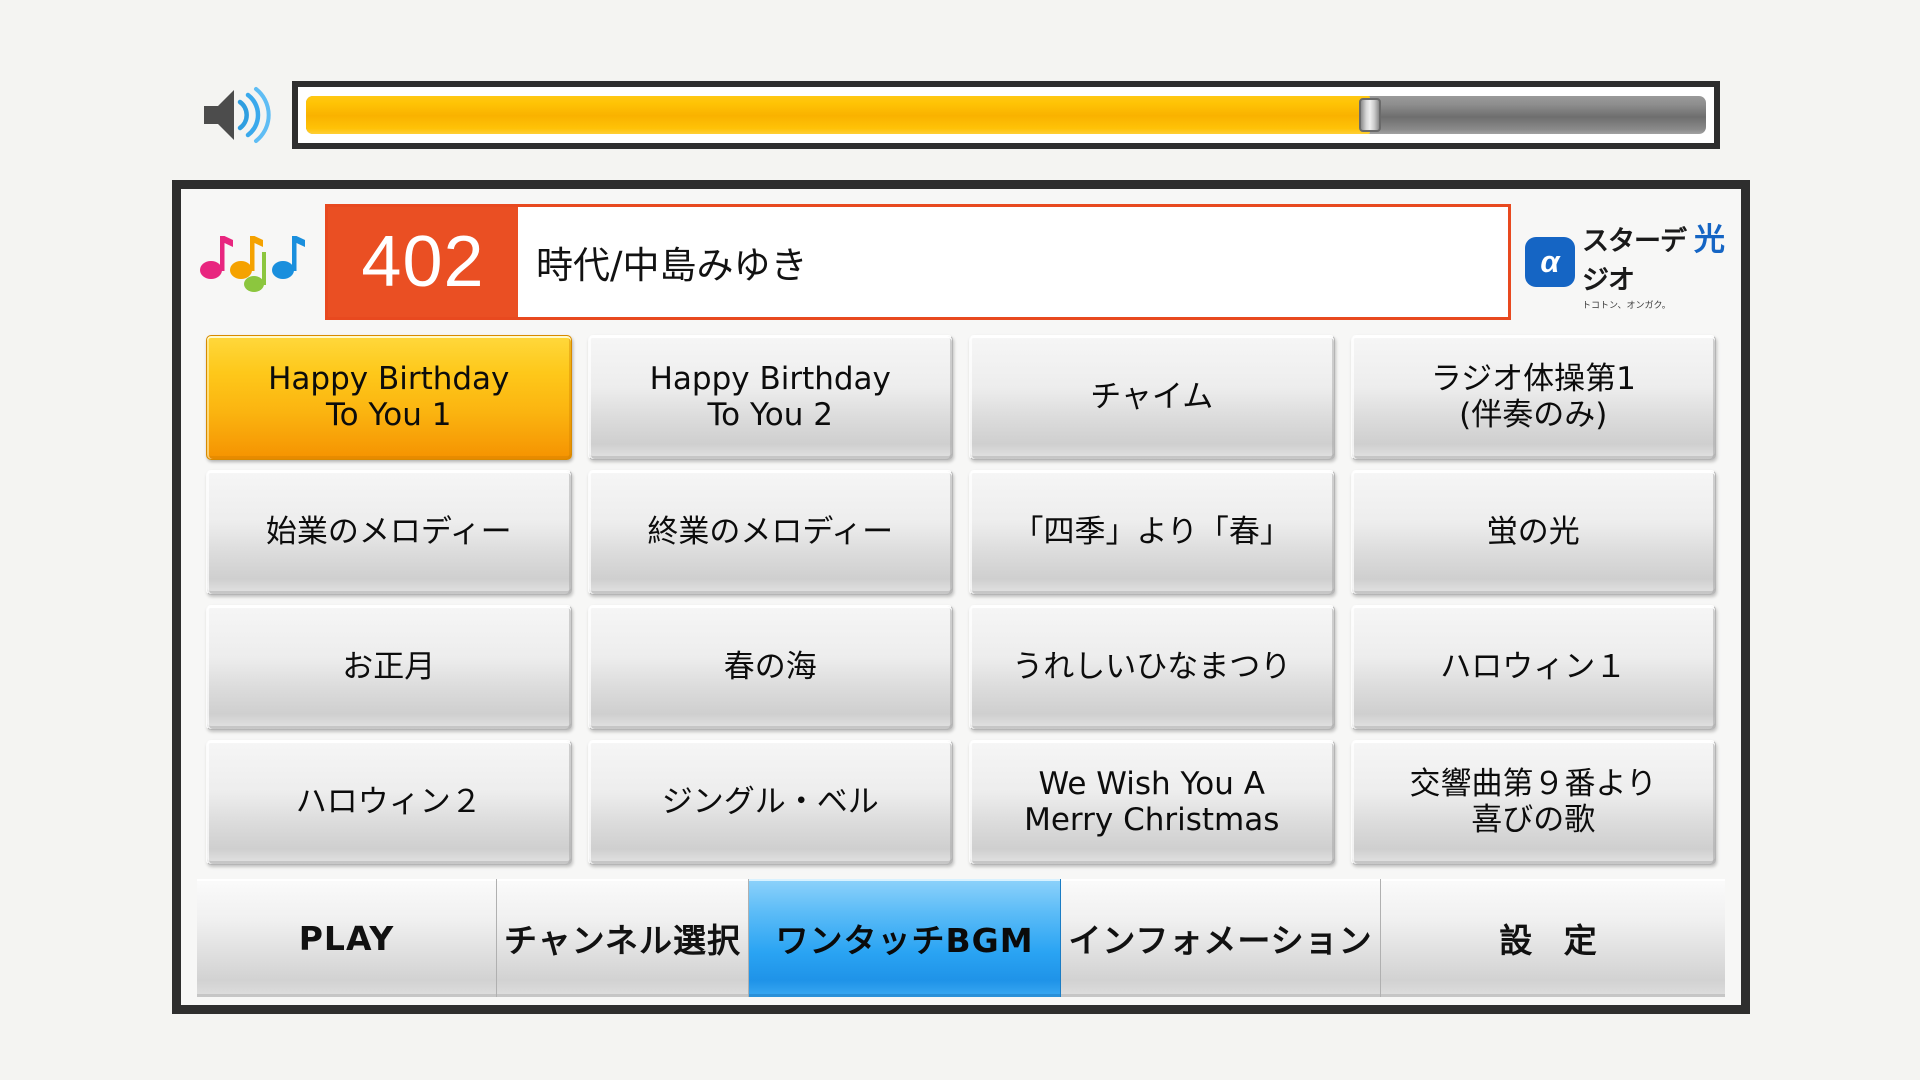 The image size is (1920, 1080). I want to click on volume-control-row, so click(960, 115).